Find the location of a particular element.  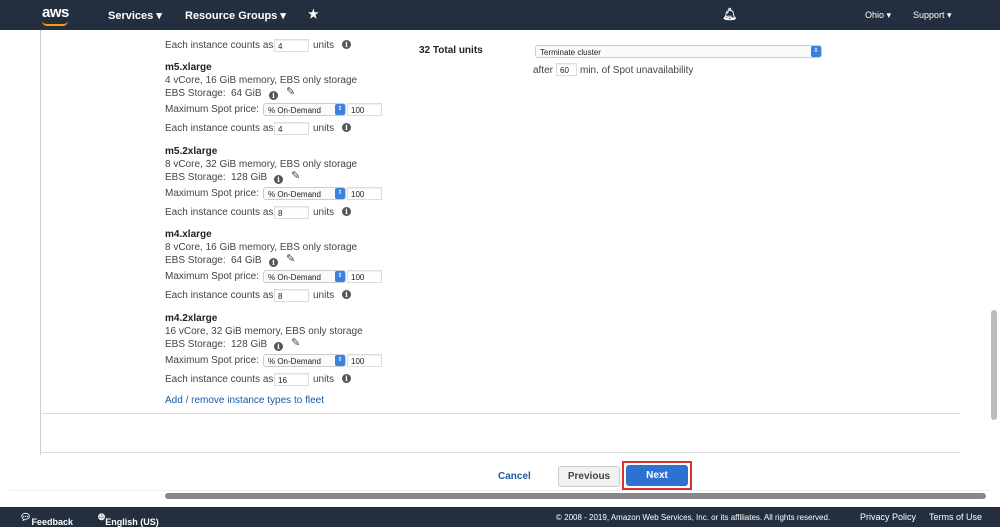

vertical-scrollbar is located at coordinates (994, 365).